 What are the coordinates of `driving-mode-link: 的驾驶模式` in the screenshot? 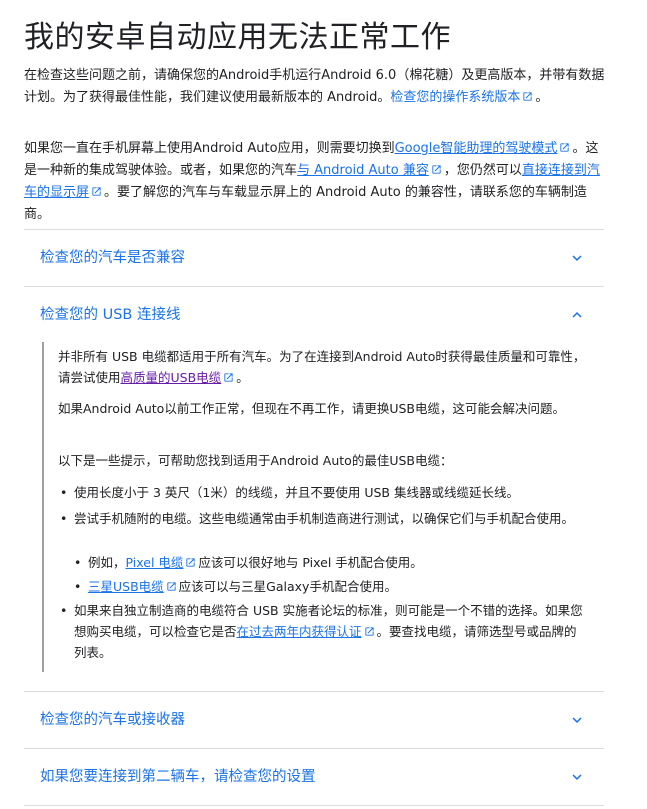 It's located at (524, 148).